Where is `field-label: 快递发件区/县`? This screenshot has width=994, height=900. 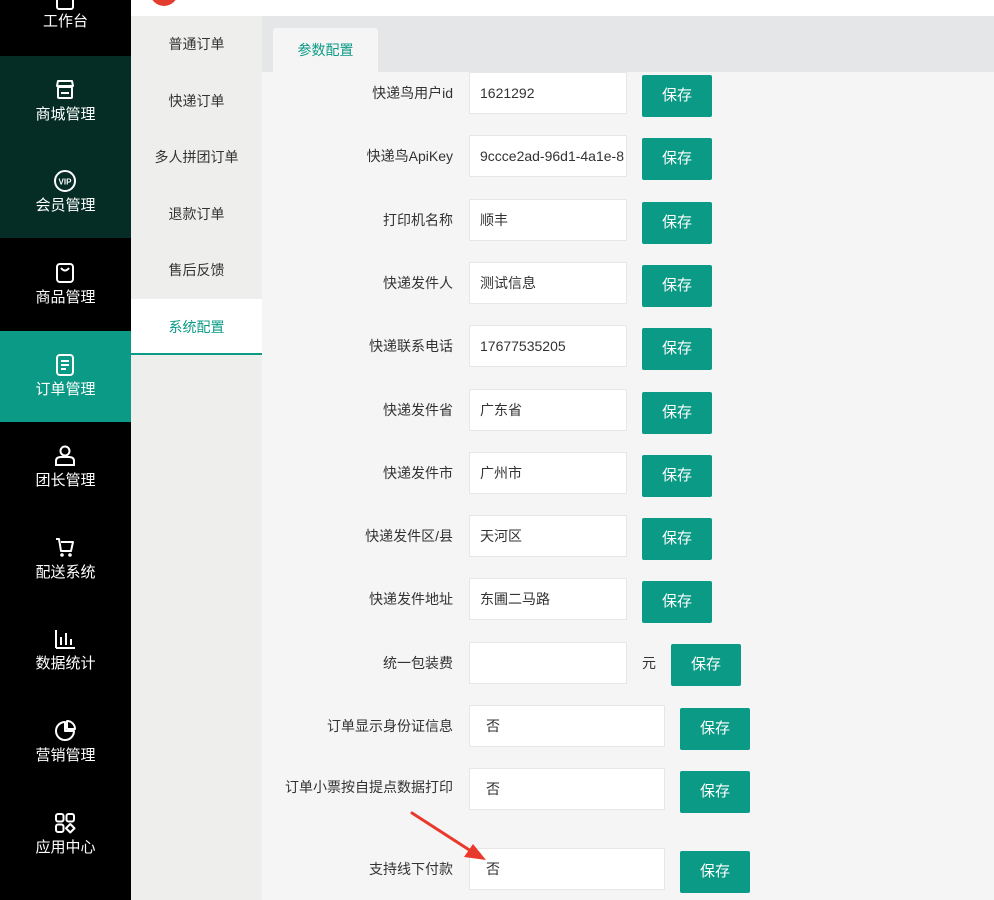
field-label: 快递发件区/县 is located at coordinates (409, 536).